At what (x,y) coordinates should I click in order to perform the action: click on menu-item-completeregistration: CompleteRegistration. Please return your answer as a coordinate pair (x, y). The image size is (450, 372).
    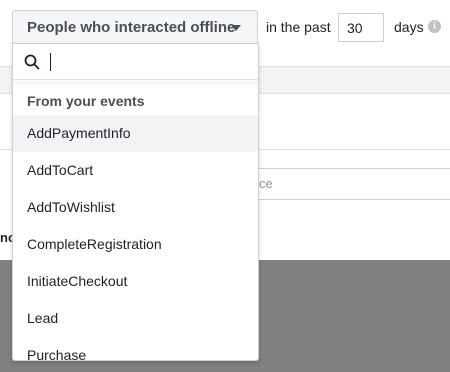
    Looking at the image, I should click on (135, 244).